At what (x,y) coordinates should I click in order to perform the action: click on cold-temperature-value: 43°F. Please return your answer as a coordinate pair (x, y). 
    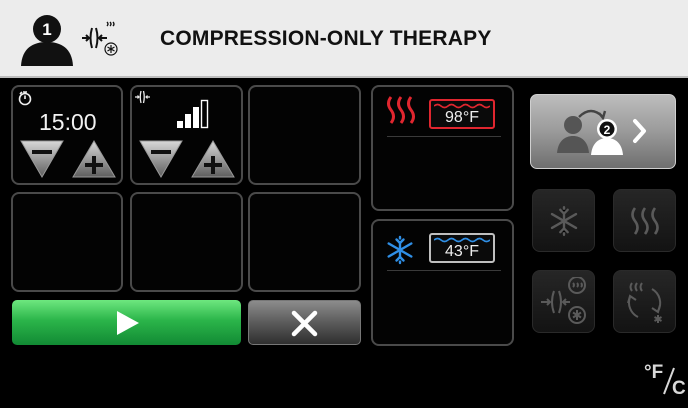
    Looking at the image, I should click on (462, 251).